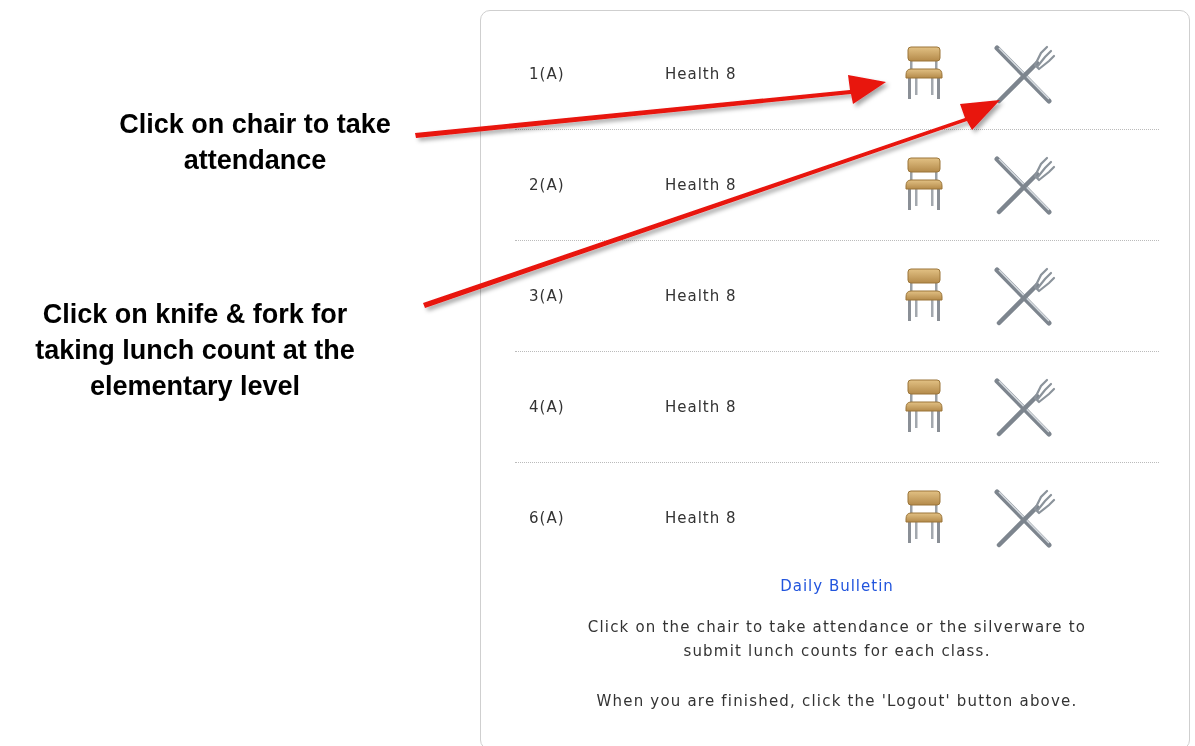 Image resolution: width=1195 pixels, height=746 pixels. I want to click on period-label: 2(A), so click(547, 185).